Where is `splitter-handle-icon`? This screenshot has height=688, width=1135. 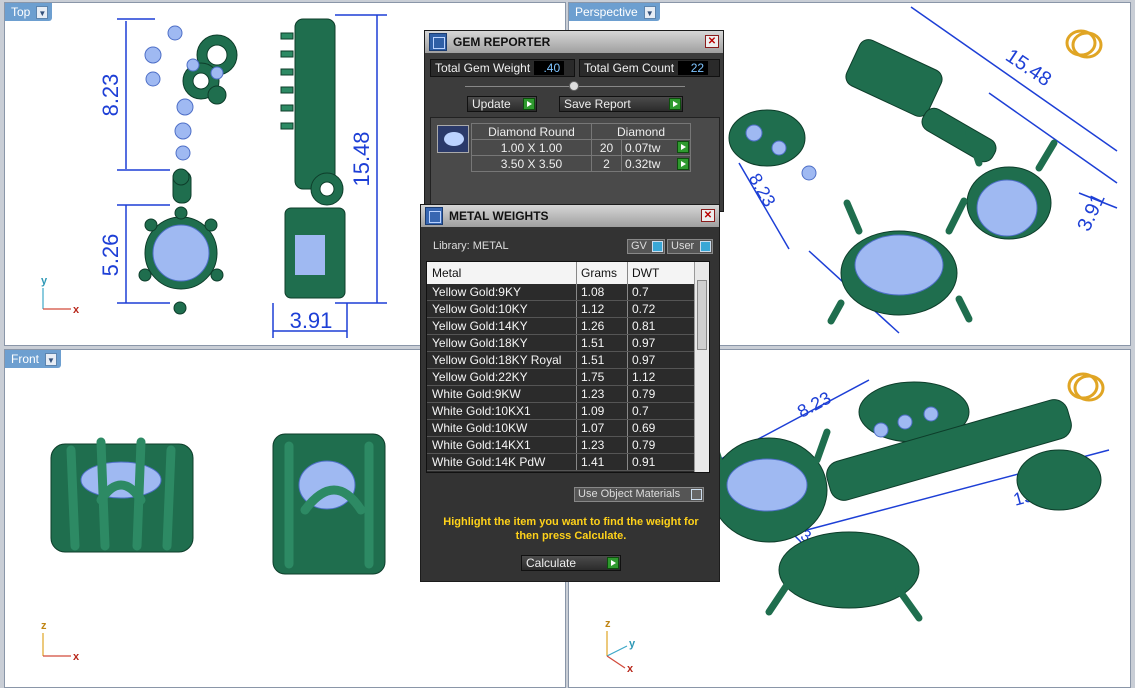 splitter-handle-icon is located at coordinates (574, 86).